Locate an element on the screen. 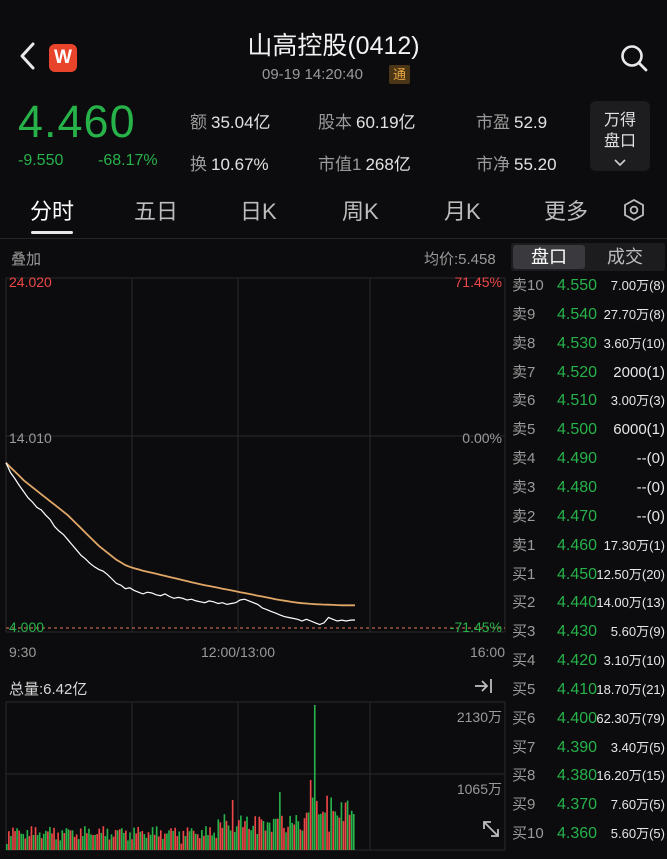 This screenshot has width=667, height=859. chart-settings-button is located at coordinates (634, 210).